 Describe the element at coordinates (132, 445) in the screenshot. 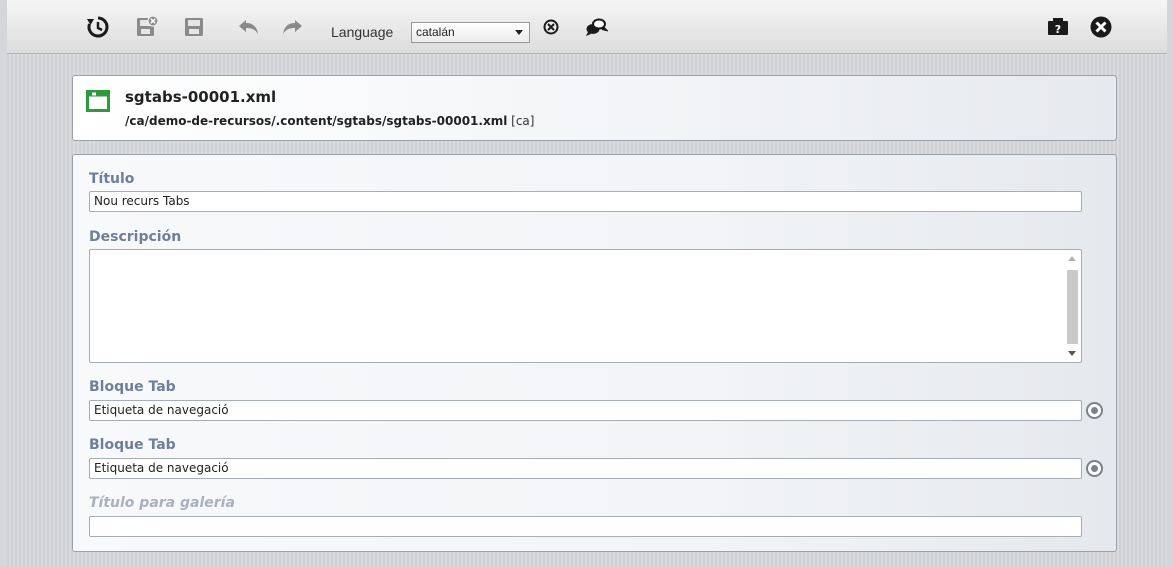

I see `bloque-tab-label-2: Bloque Tab` at that location.